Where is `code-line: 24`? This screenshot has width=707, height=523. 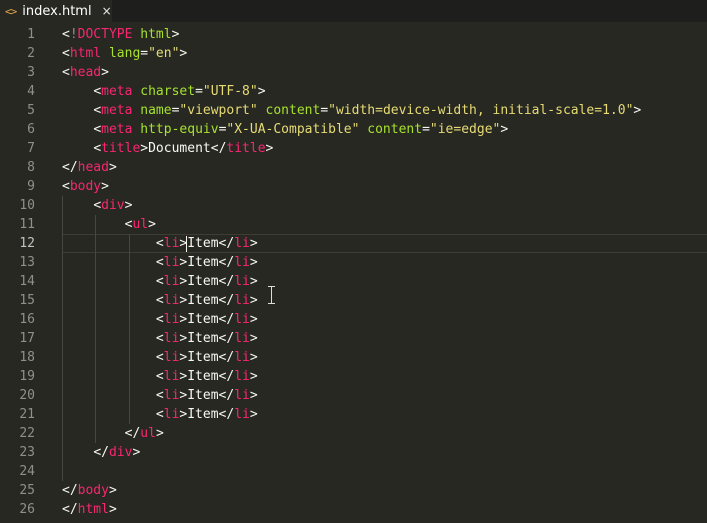 code-line: 24 is located at coordinates (353, 471).